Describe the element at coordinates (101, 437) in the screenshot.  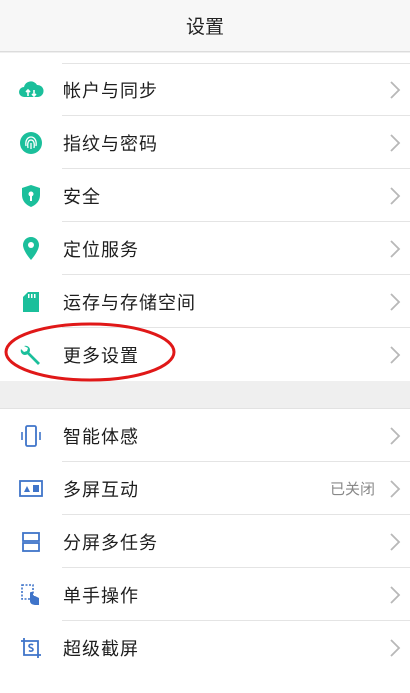
I see `settings-item-label: 智能体感` at that location.